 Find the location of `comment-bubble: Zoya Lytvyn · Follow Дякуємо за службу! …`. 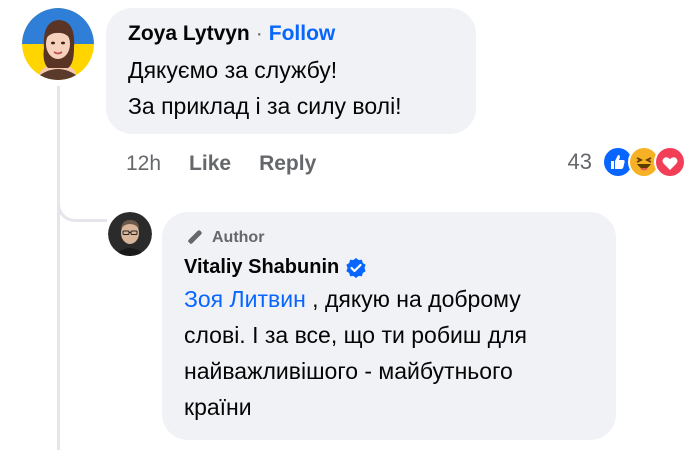

comment-bubble: Zoya Lytvyn · Follow Дякуємо за службу! … is located at coordinates (291, 71).